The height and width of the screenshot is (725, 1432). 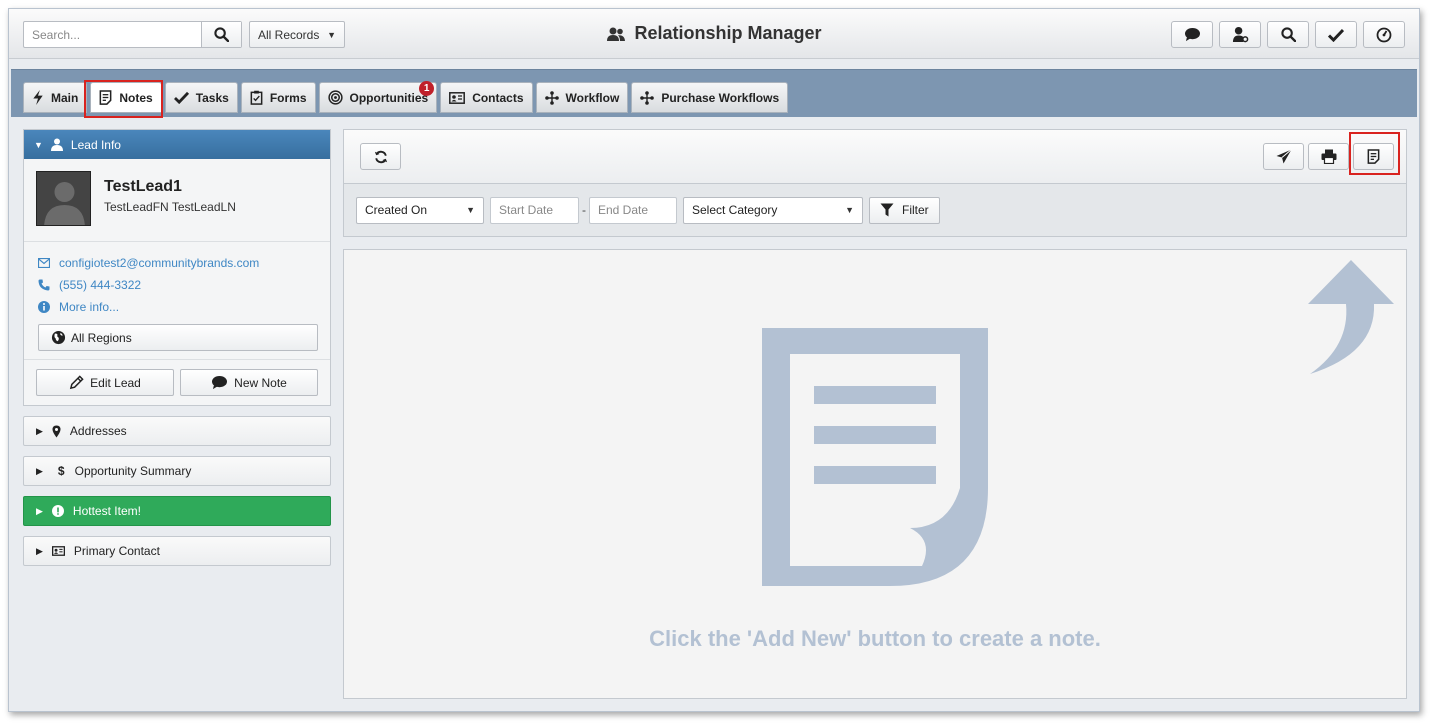 I want to click on dashboard-icon, so click(x=1384, y=34).